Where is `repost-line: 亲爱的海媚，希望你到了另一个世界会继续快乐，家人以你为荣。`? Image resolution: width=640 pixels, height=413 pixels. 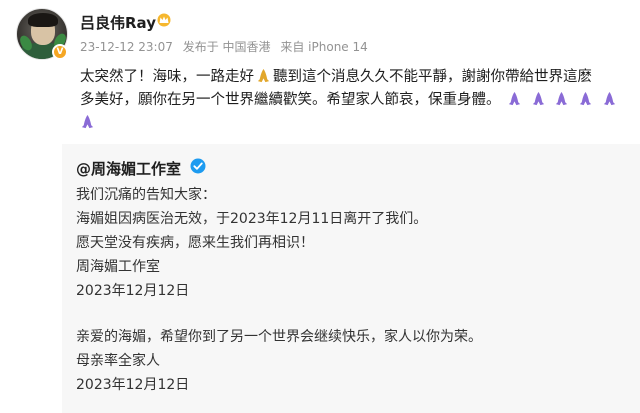
repost-line: 亲爱的海媚，希望你到了另一个世界会继续快乐，家人以你为荣。 is located at coordinates (279, 337).